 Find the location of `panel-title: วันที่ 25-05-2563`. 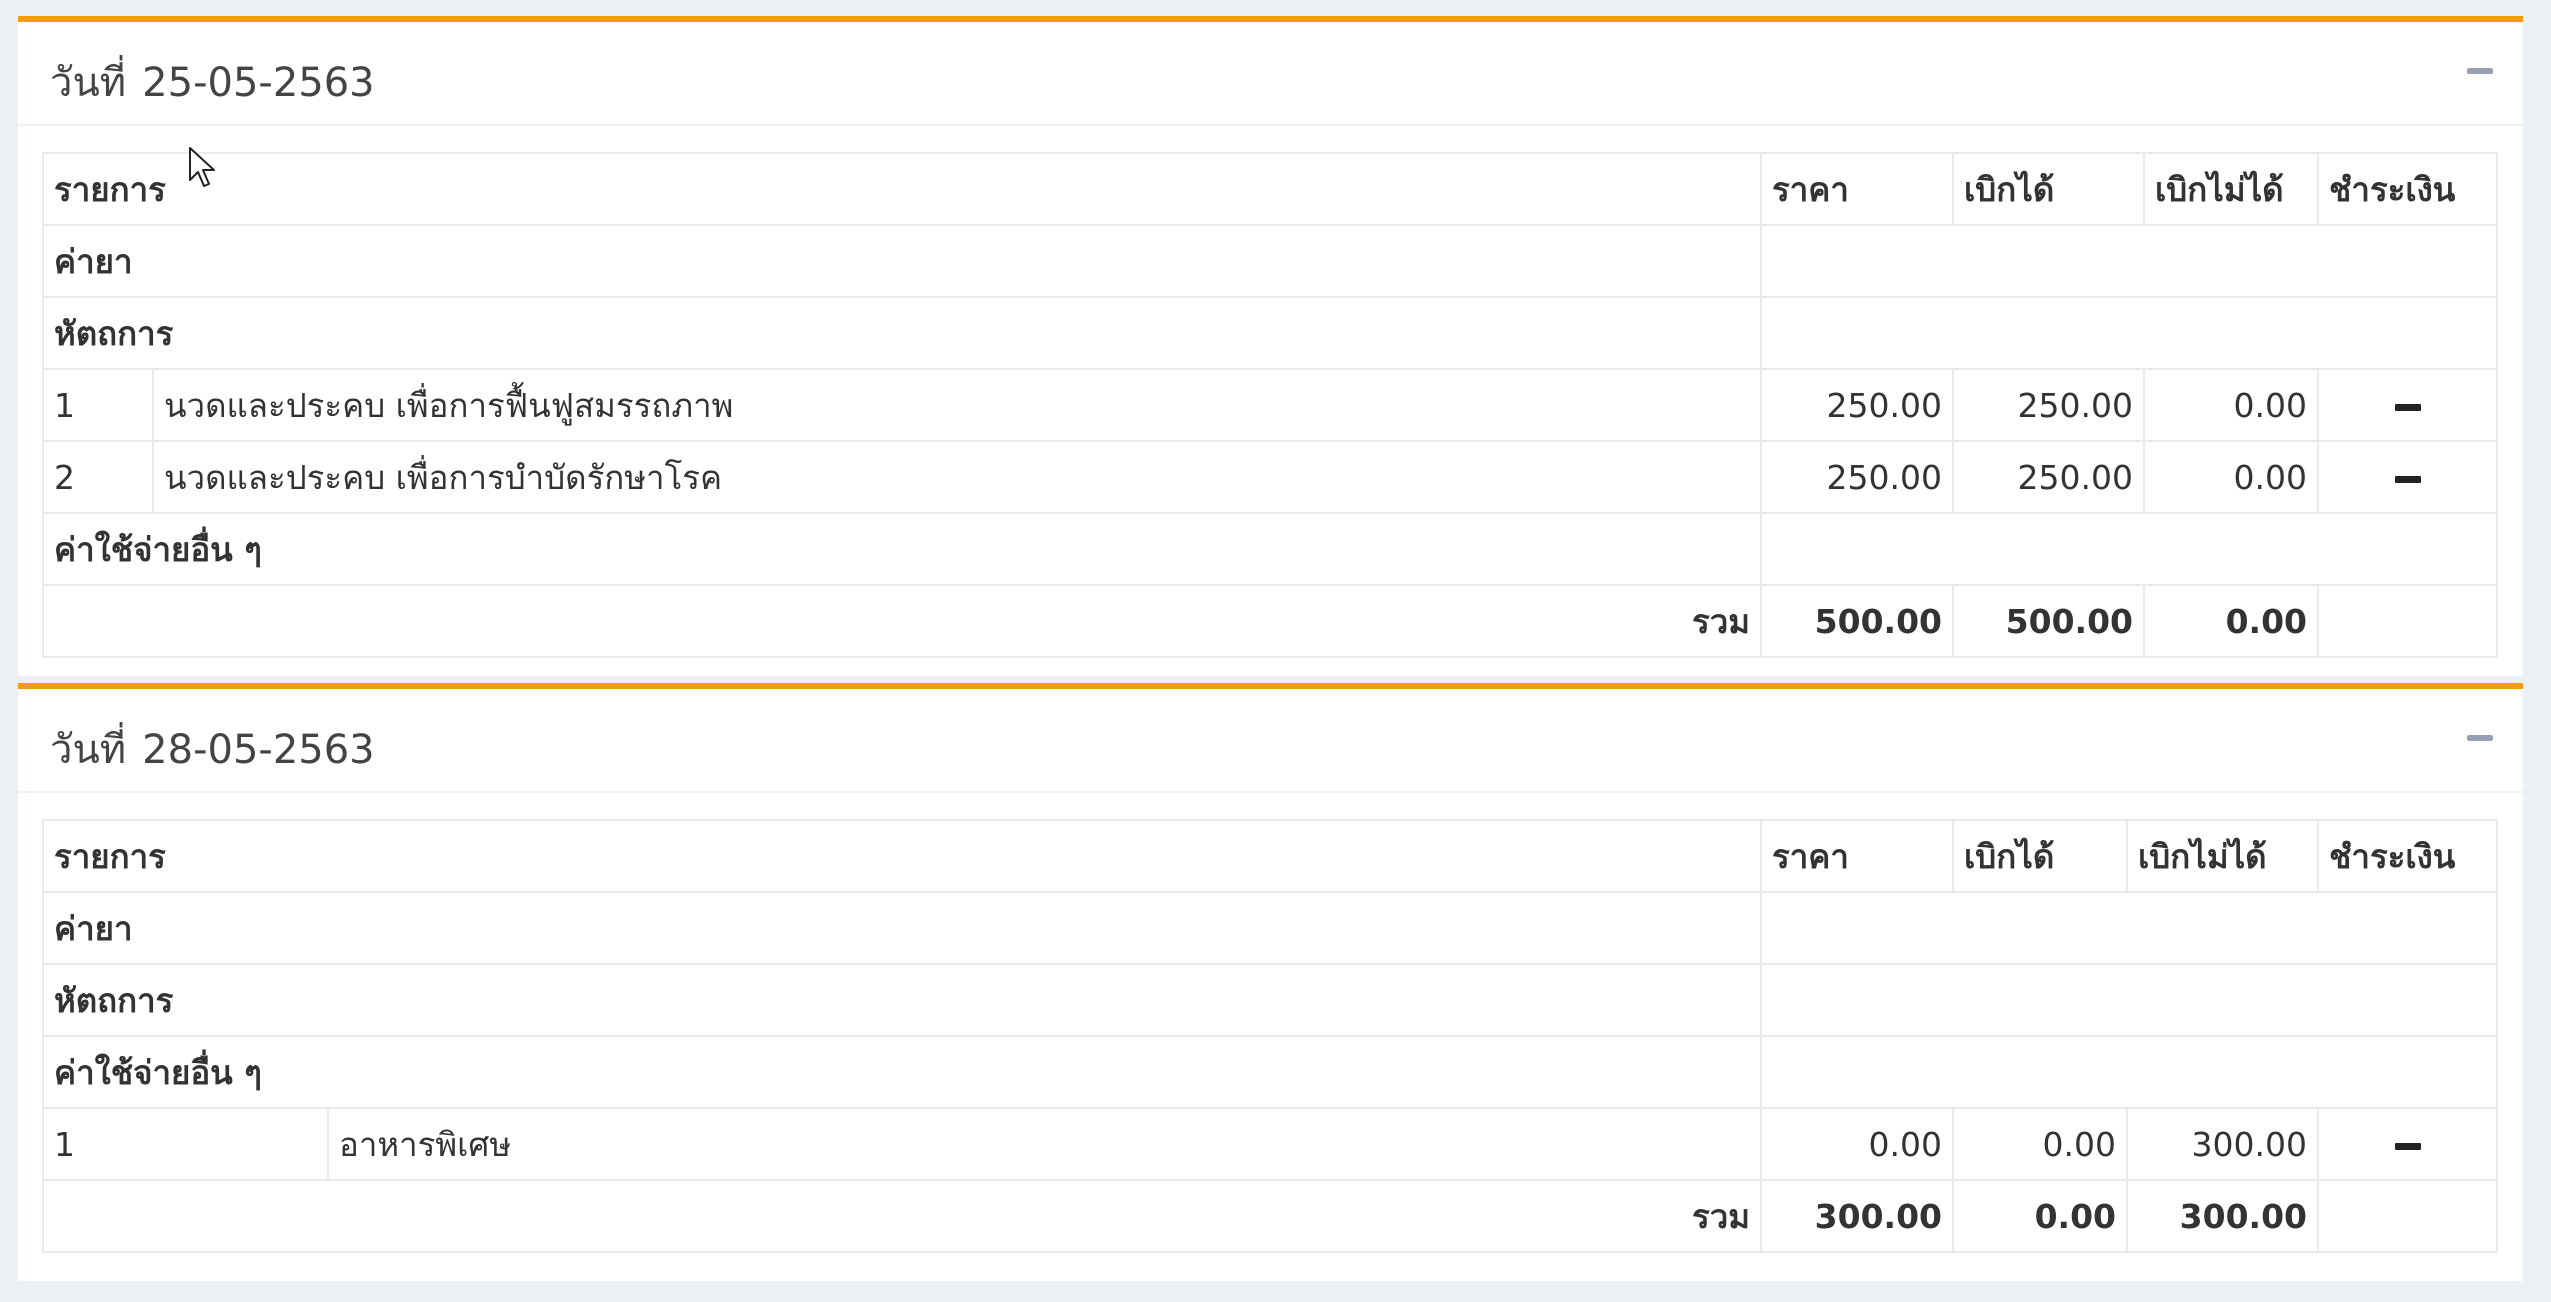

panel-title: วันที่ 25-05-2563 is located at coordinates (212, 82).